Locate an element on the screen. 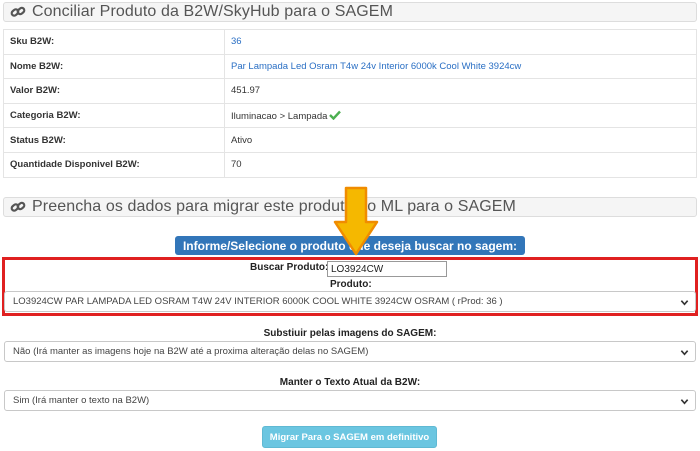 Image resolution: width=700 pixels, height=451 pixels. detail-value: 70 is located at coordinates (460, 164).